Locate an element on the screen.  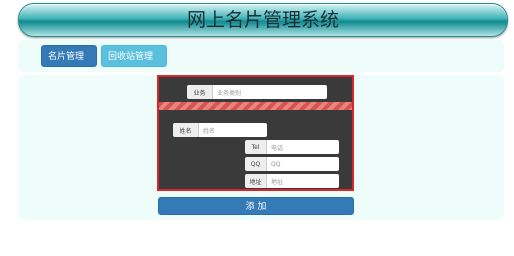
name-field: 姓名 姓名 is located at coordinates (220, 130).